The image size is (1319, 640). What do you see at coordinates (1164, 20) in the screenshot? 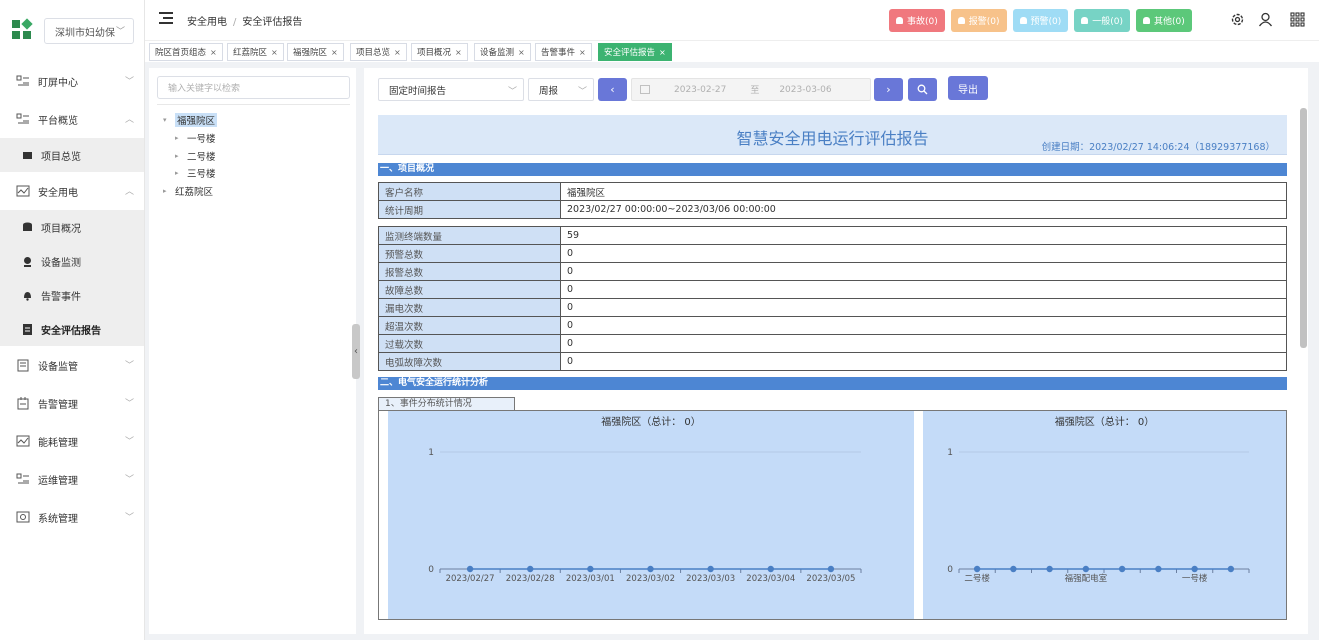
I see `other-badge: 其他(0)` at bounding box center [1164, 20].